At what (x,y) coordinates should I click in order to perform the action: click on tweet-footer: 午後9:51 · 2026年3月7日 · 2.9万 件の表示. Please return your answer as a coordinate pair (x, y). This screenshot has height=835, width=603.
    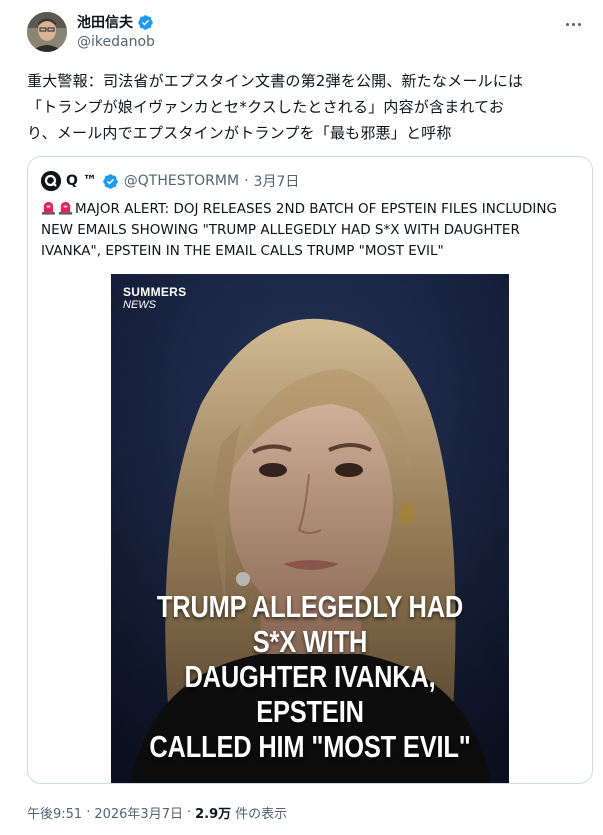
    Looking at the image, I should click on (157, 812).